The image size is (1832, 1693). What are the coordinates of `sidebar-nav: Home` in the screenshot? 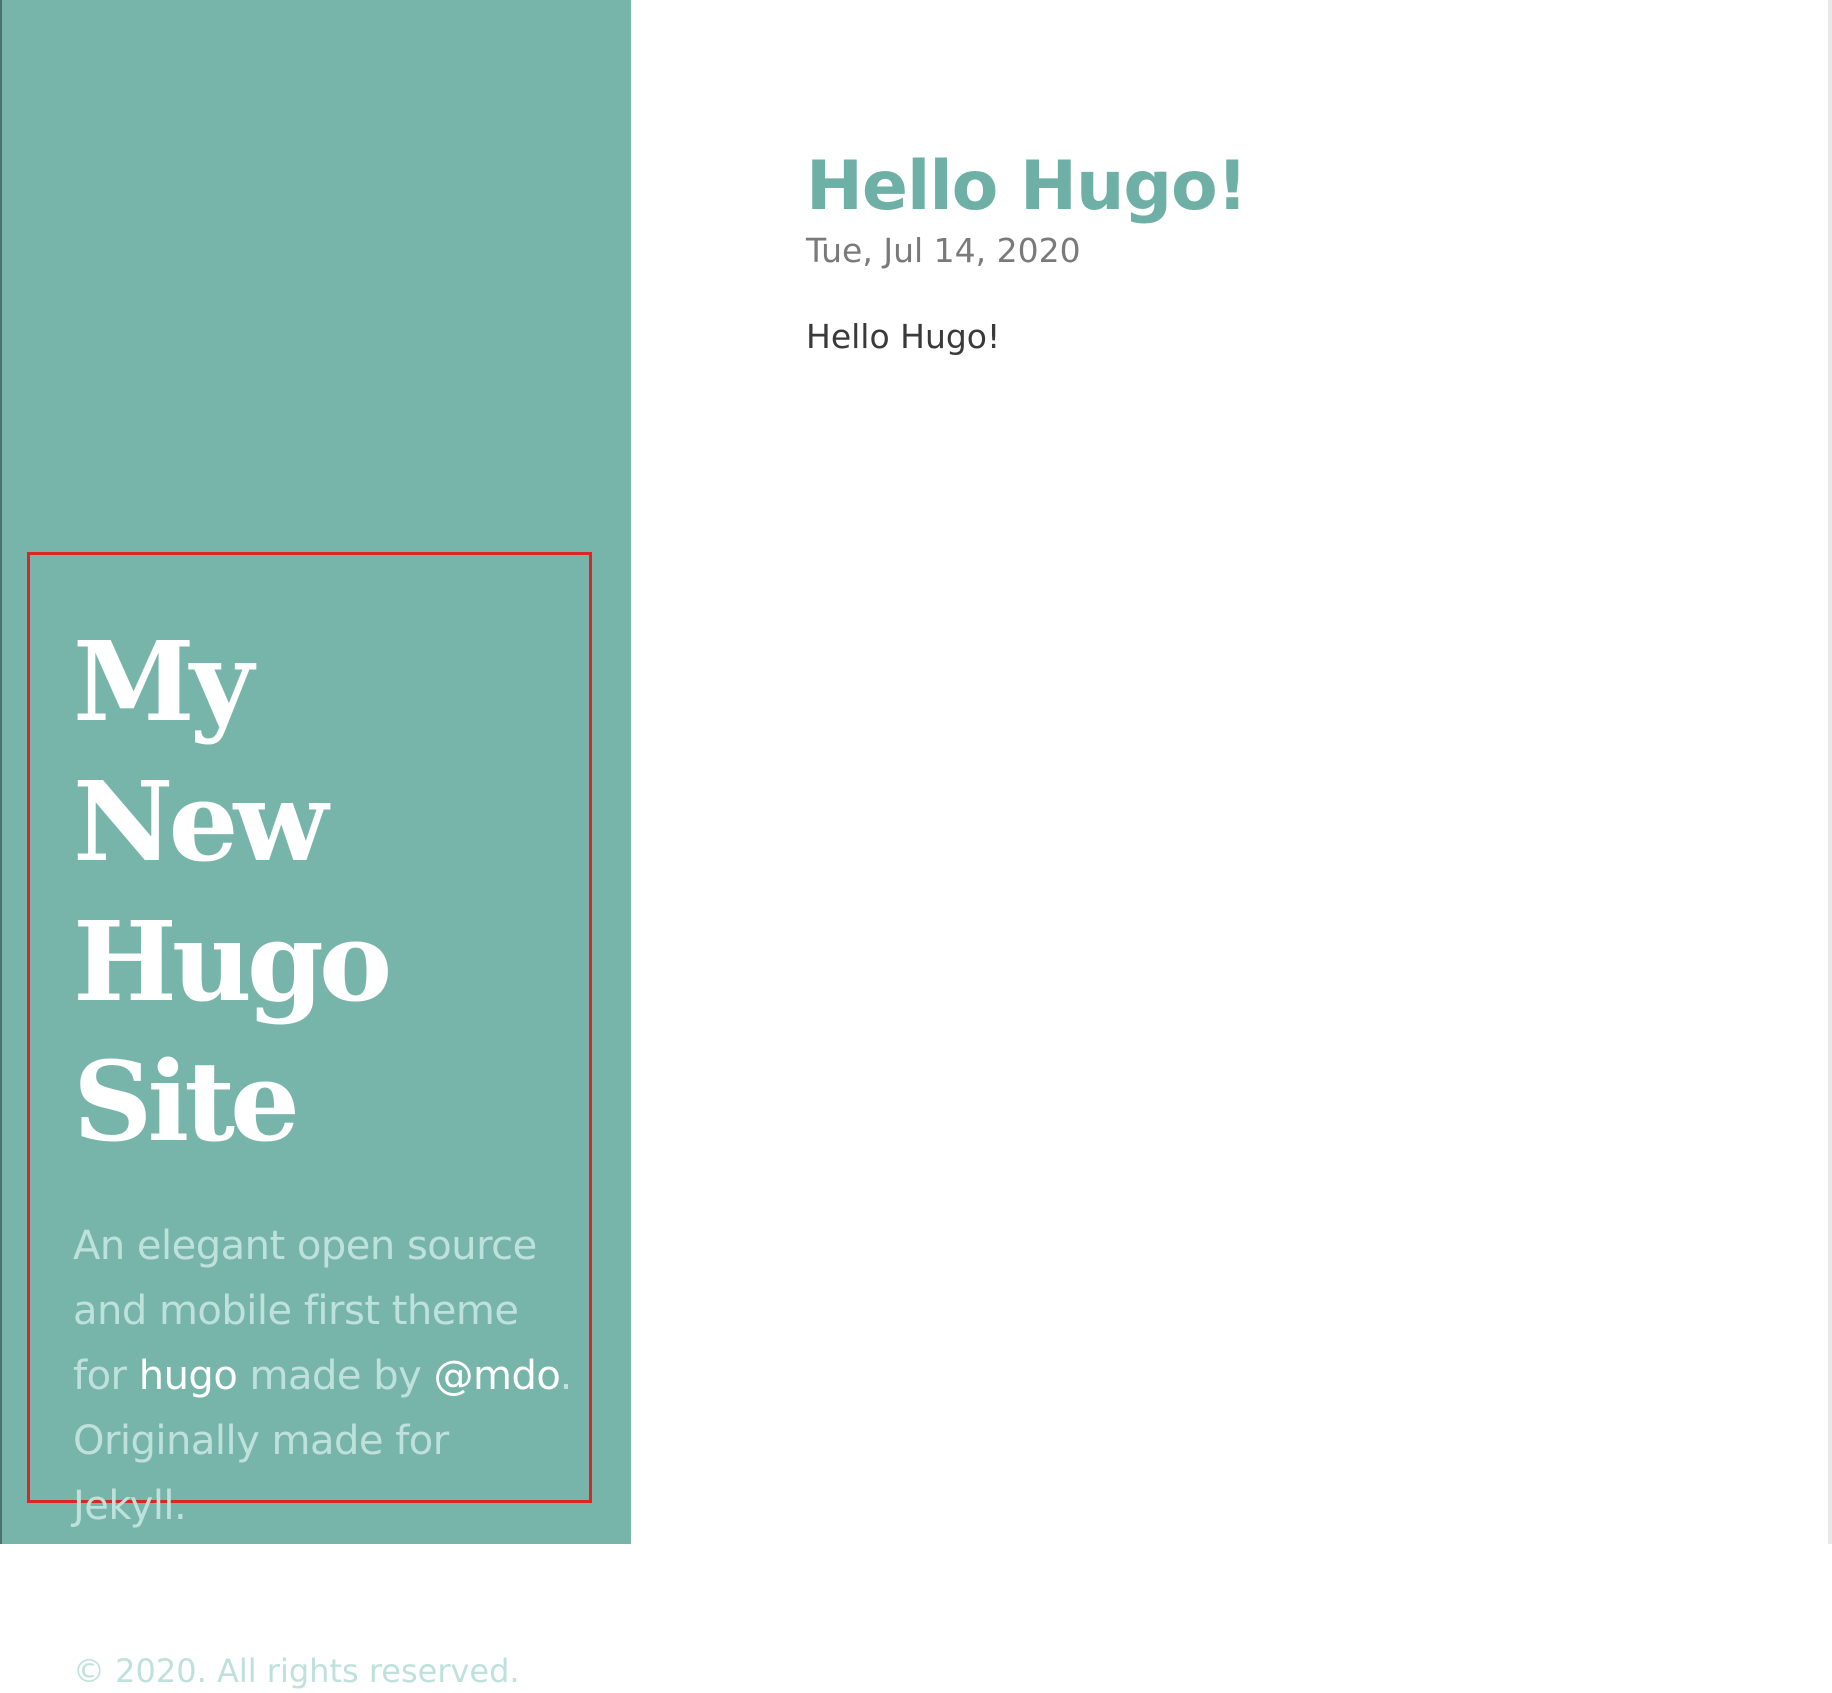 It's located at (323, 1575).